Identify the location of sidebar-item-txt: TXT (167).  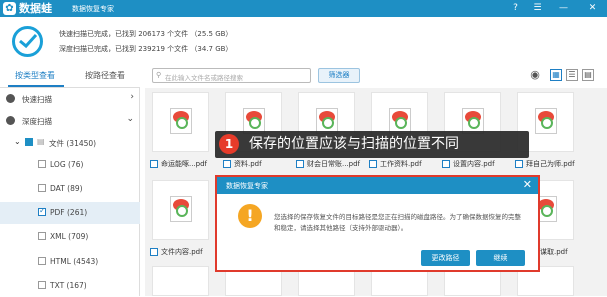
(70, 286).